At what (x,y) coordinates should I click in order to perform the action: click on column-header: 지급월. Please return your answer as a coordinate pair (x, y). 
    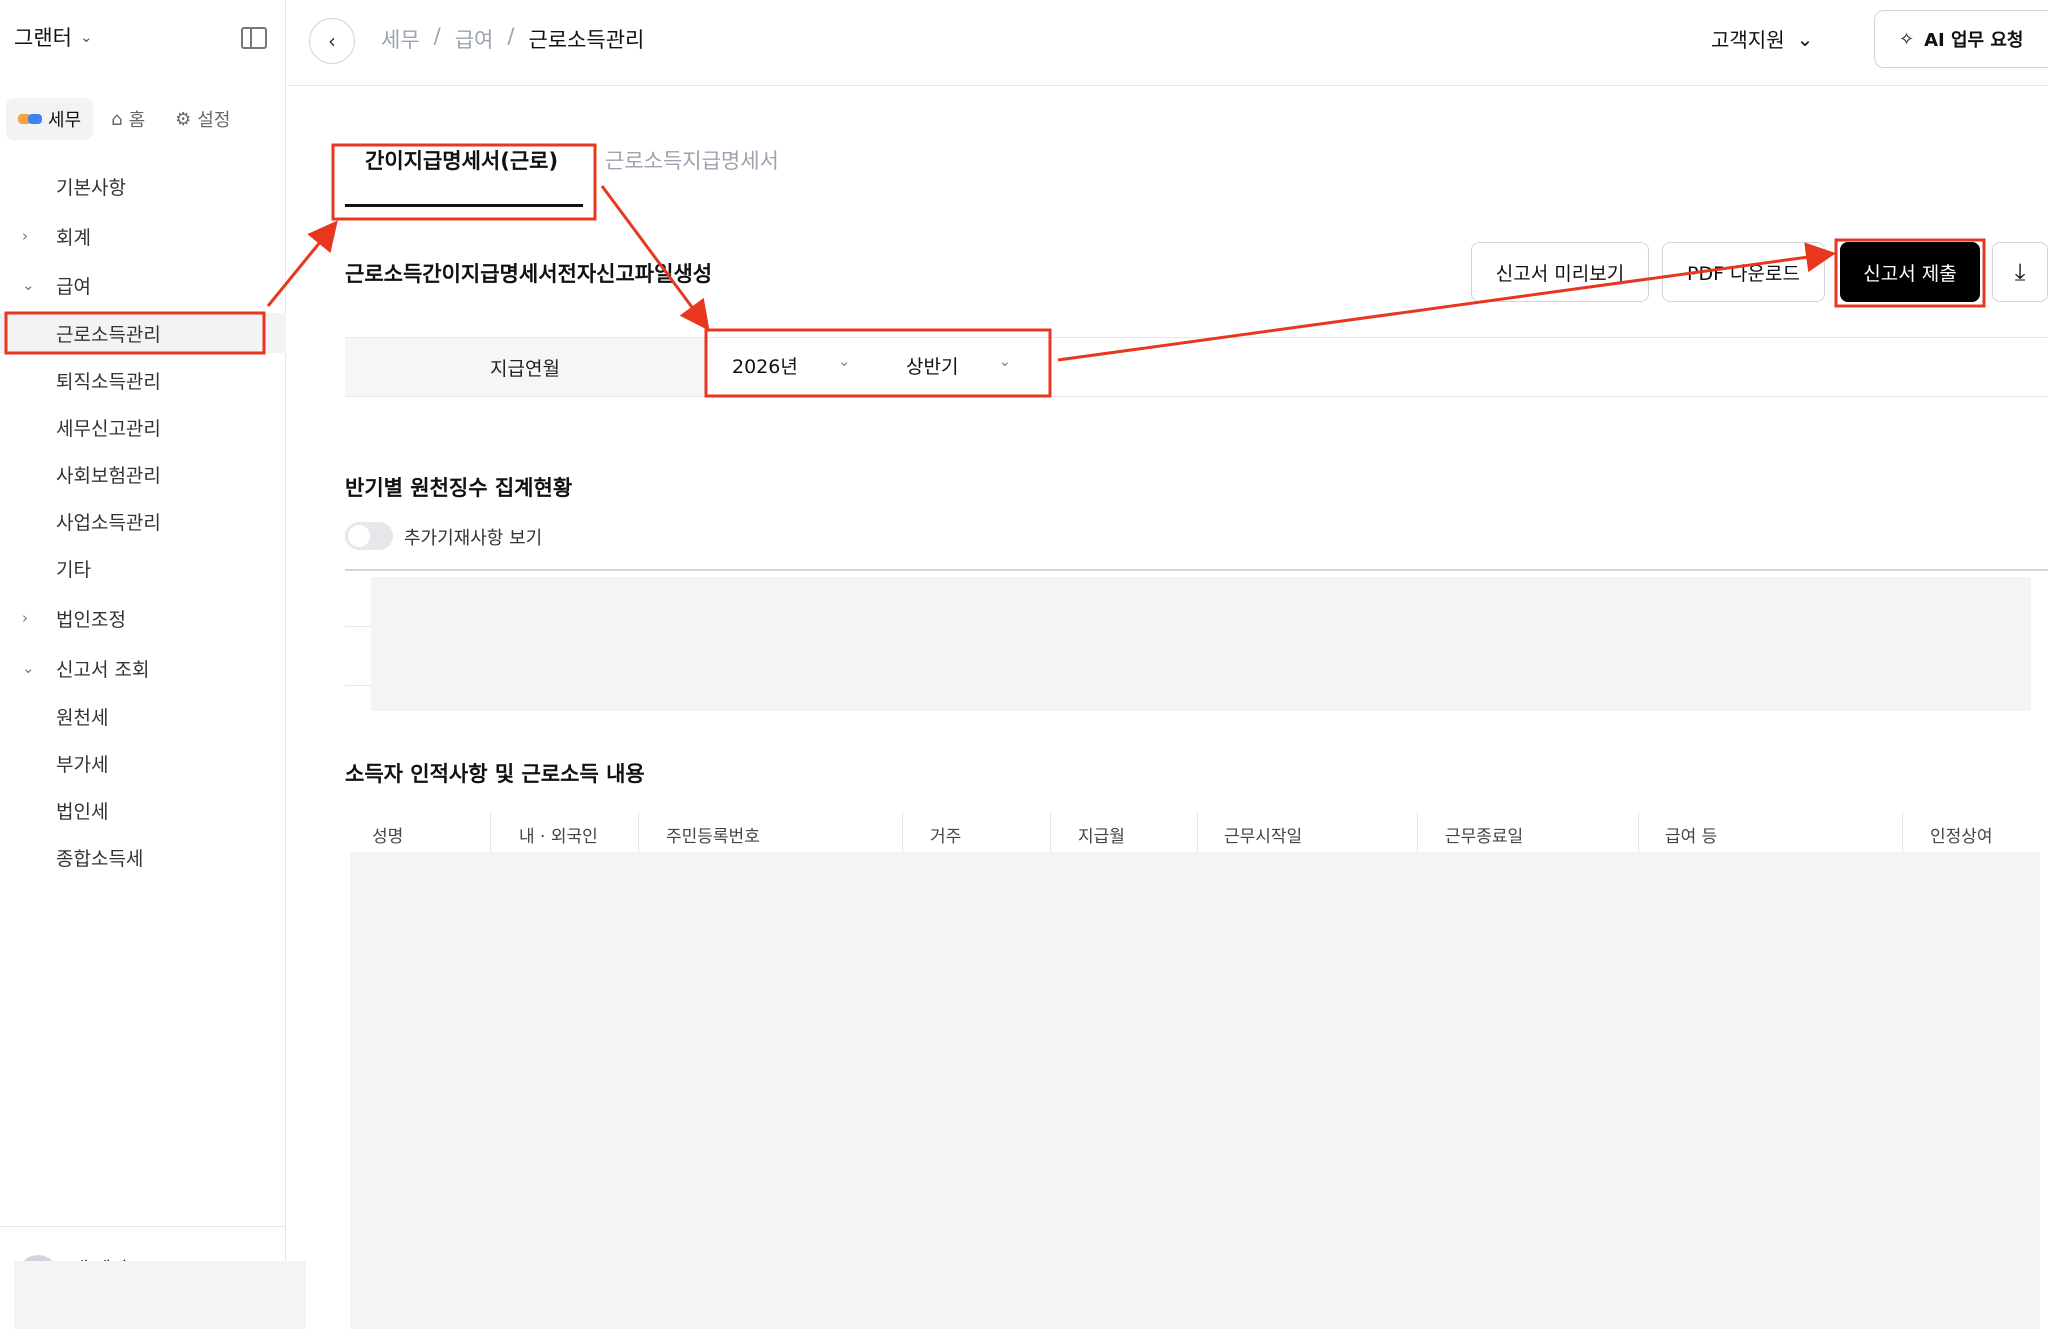
    Looking at the image, I should click on (1101, 837).